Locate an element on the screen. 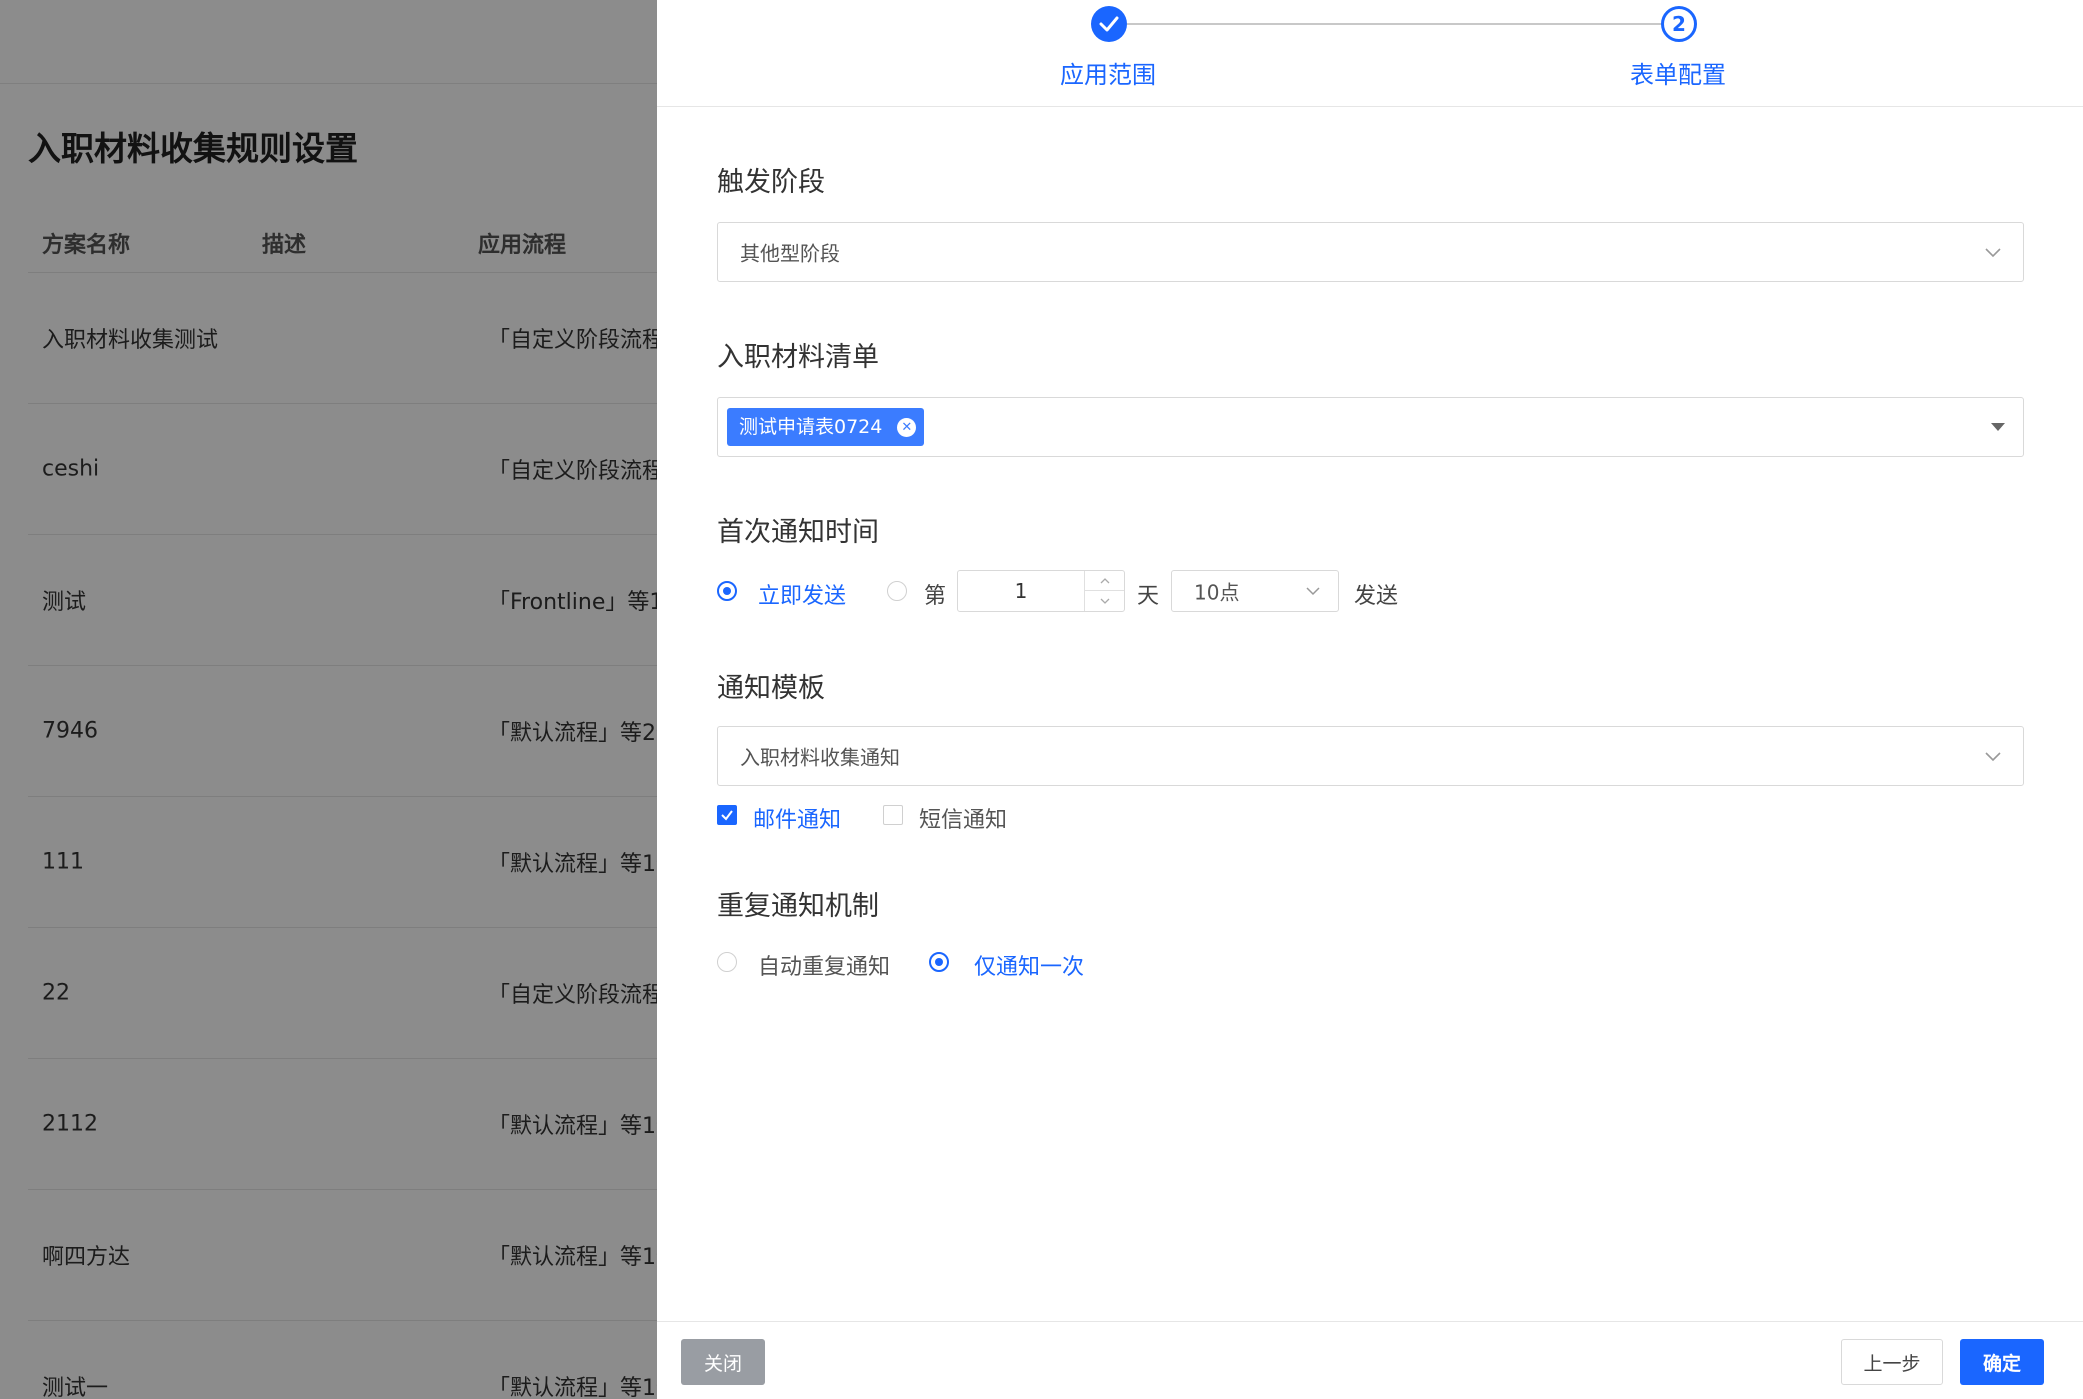  day-unit: 天 is located at coordinates (1148, 596).